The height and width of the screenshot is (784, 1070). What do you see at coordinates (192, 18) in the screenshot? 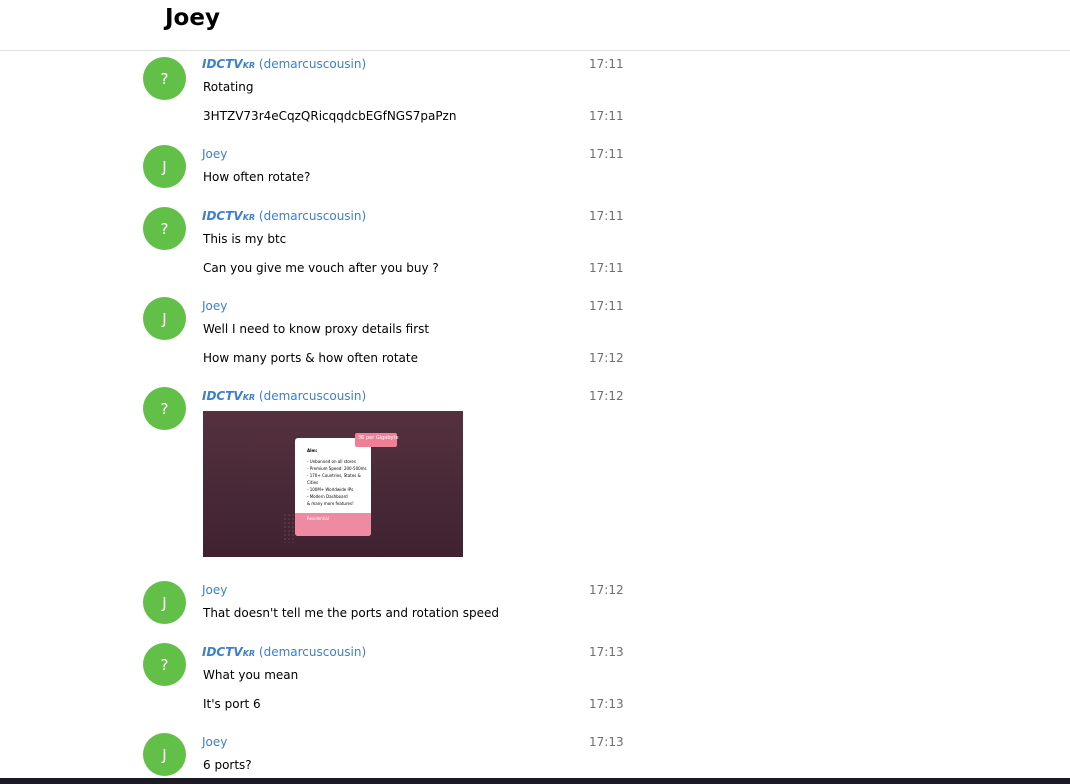
I see `chat-title: Joey` at bounding box center [192, 18].